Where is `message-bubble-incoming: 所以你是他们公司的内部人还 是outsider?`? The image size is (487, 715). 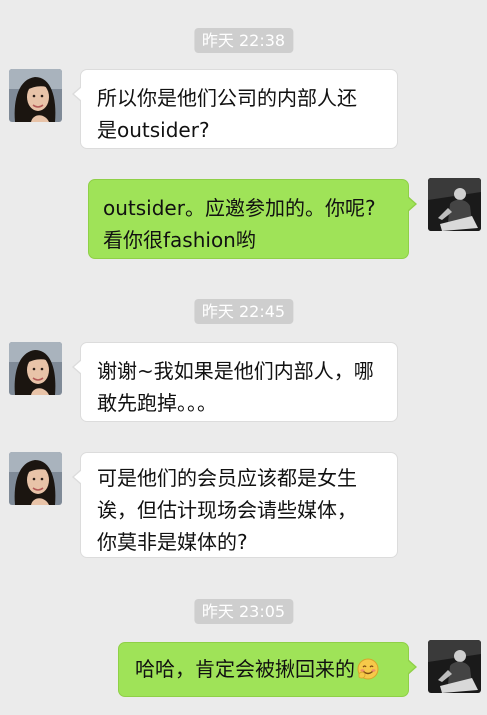 message-bubble-incoming: 所以你是他们公司的内部人还 是outsider? is located at coordinates (235, 109).